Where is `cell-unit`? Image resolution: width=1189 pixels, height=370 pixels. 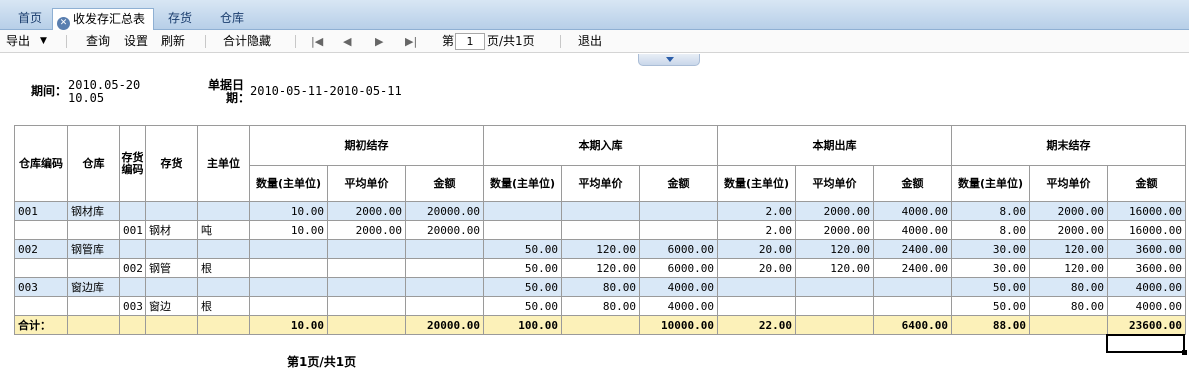
cell-unit is located at coordinates (223, 211).